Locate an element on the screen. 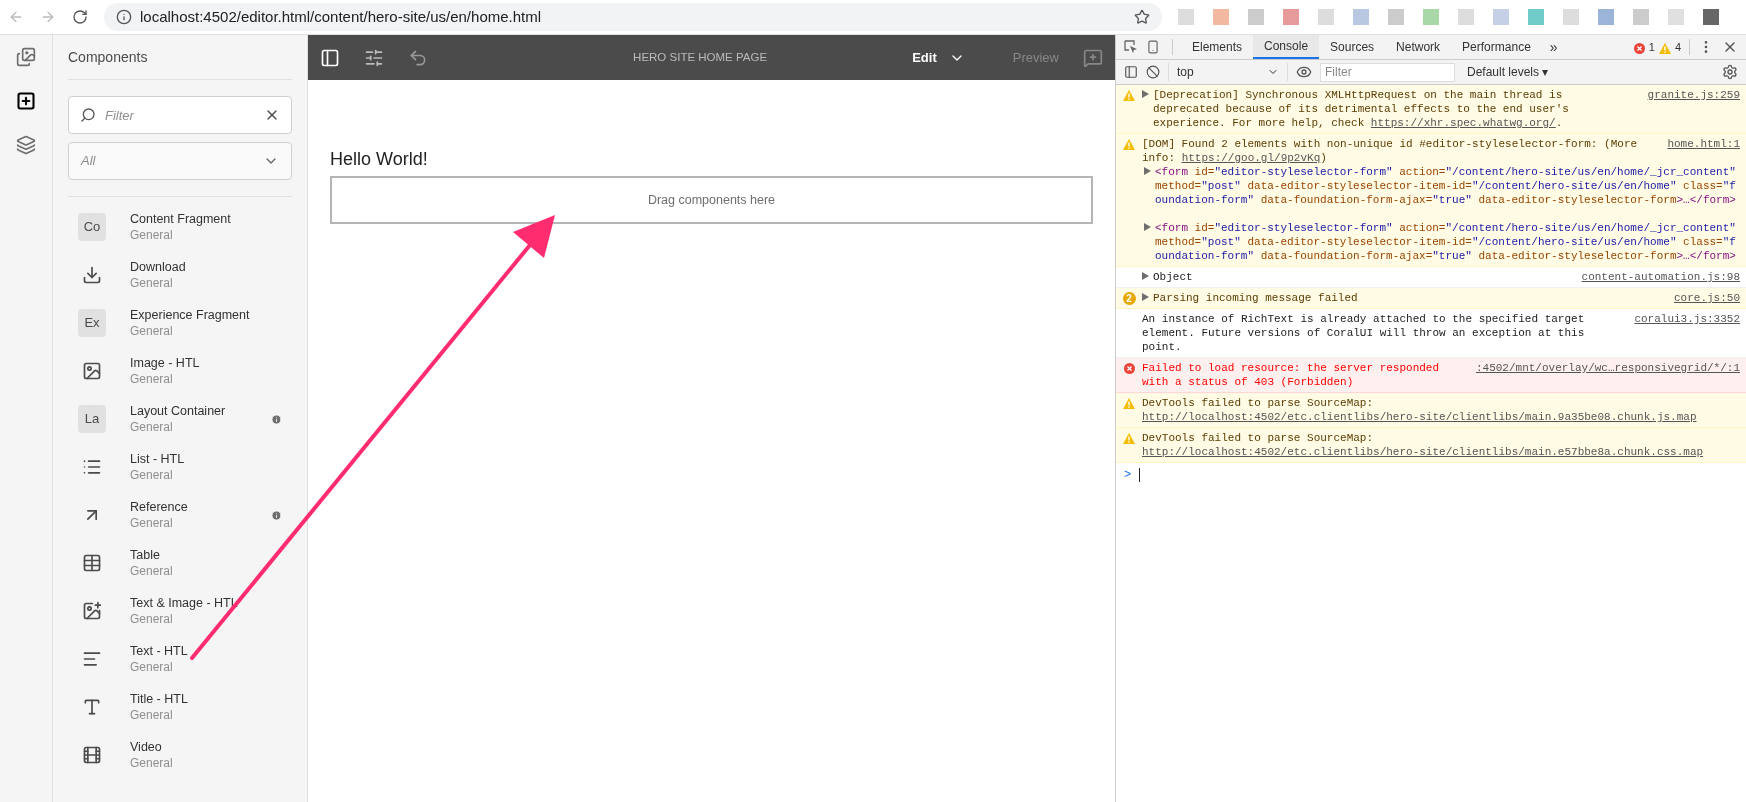  message-text: [DOM] Found 2 elements with non-unique id #editor-styleselector-form: (More info: https://goo.gl/9p2vKq) is located at coordinates (1390, 151).